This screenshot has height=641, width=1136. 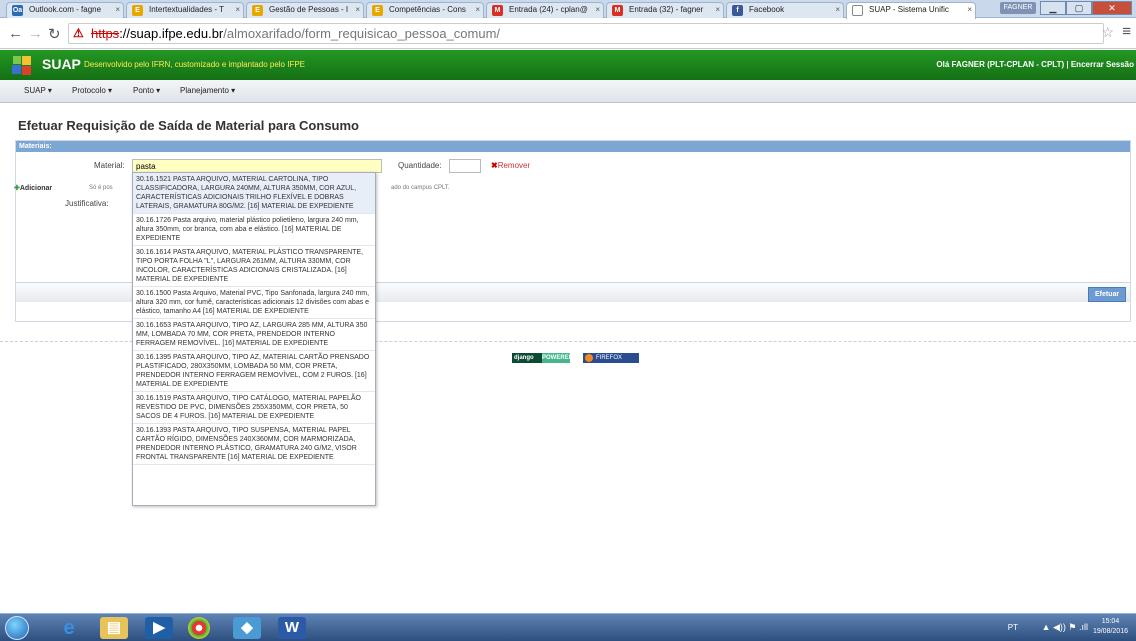 I want to click on nav-item-suap: SUAP ▾, so click(x=38, y=90).